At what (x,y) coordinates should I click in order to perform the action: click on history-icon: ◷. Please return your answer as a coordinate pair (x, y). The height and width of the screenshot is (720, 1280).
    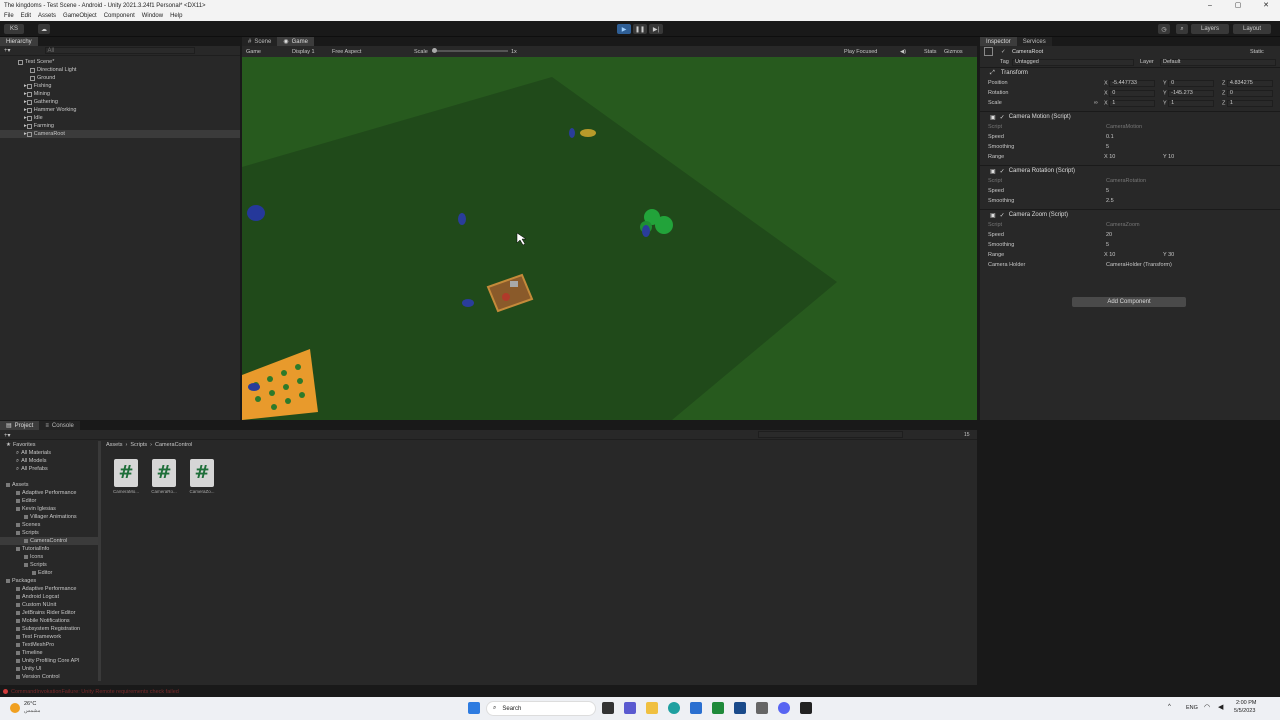
    Looking at the image, I should click on (1164, 29).